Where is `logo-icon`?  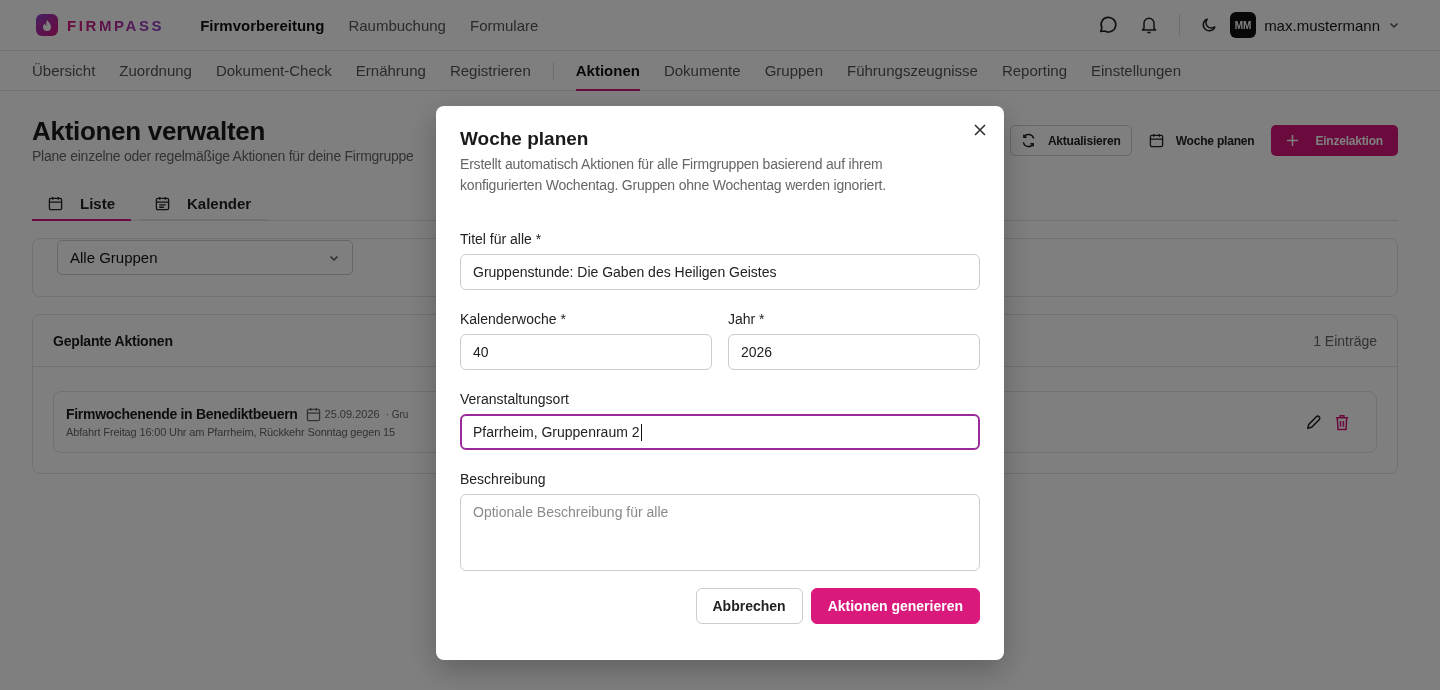 logo-icon is located at coordinates (47, 25).